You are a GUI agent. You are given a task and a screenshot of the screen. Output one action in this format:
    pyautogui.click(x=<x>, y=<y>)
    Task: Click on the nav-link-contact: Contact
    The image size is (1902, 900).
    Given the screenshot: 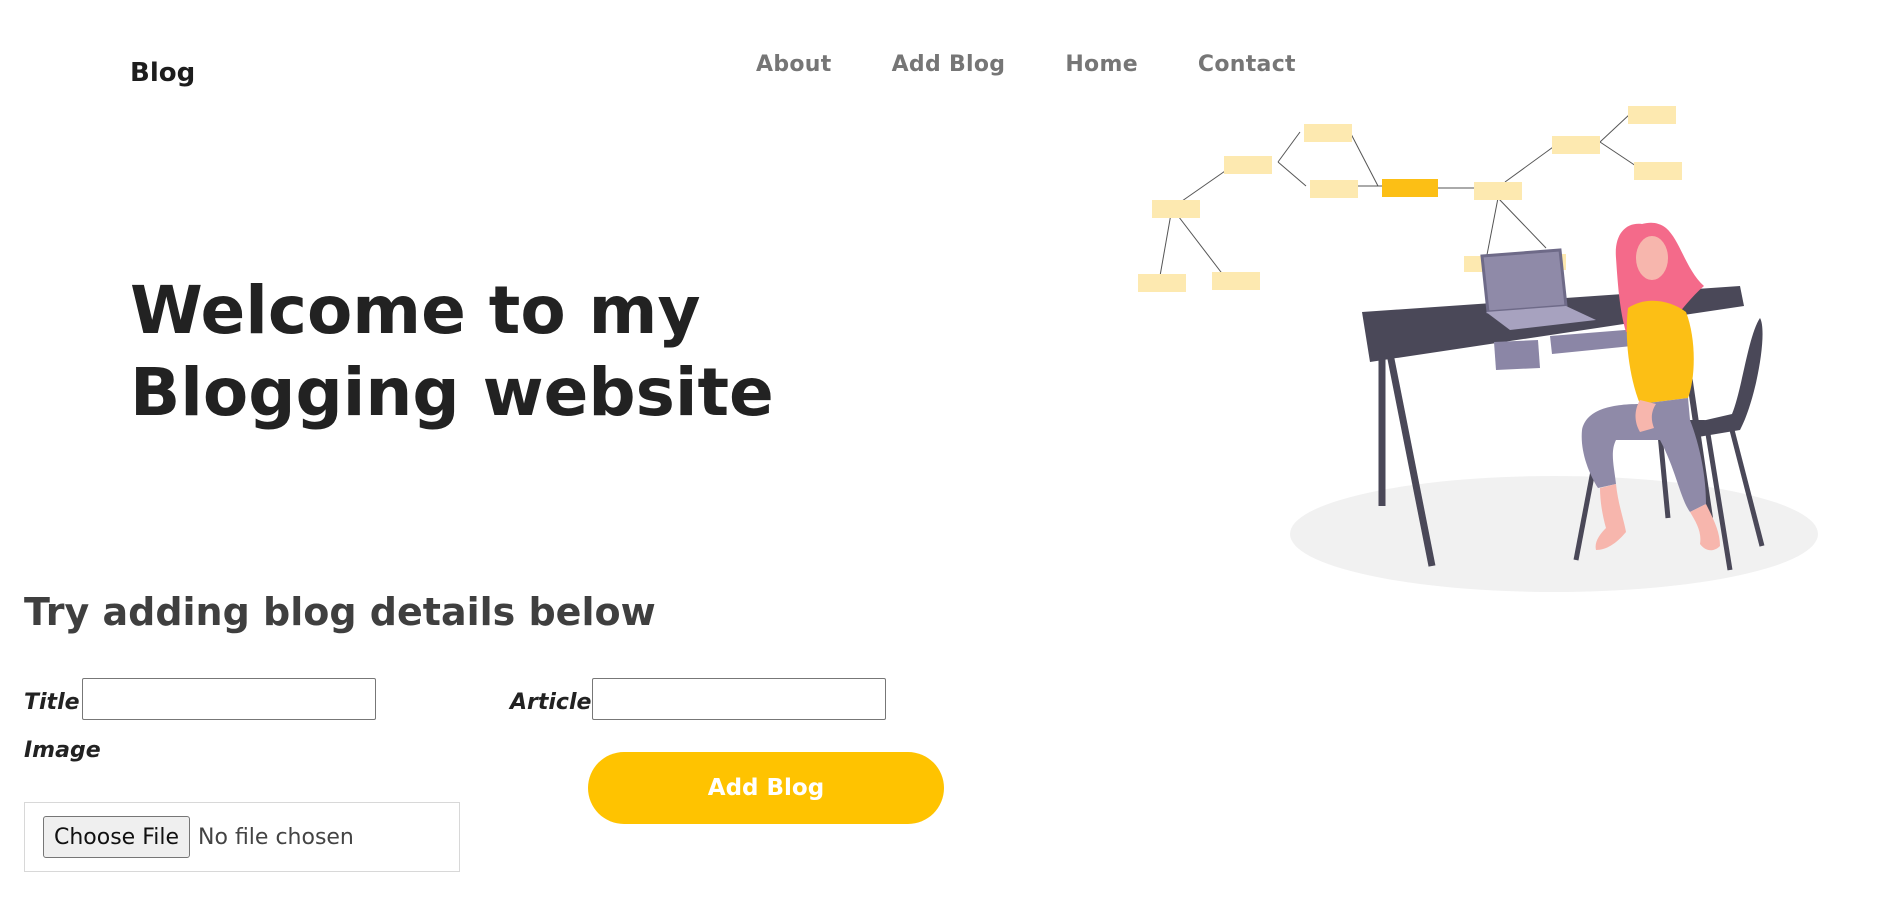 What is the action you would take?
    pyautogui.click(x=1247, y=64)
    